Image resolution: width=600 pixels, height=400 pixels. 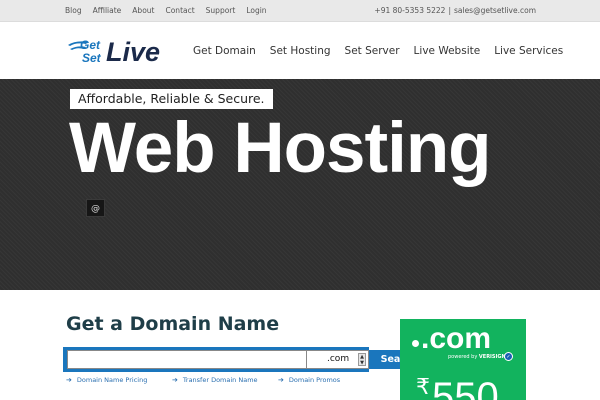 What do you see at coordinates (92, 58) in the screenshot?
I see `logo-set: Set` at bounding box center [92, 58].